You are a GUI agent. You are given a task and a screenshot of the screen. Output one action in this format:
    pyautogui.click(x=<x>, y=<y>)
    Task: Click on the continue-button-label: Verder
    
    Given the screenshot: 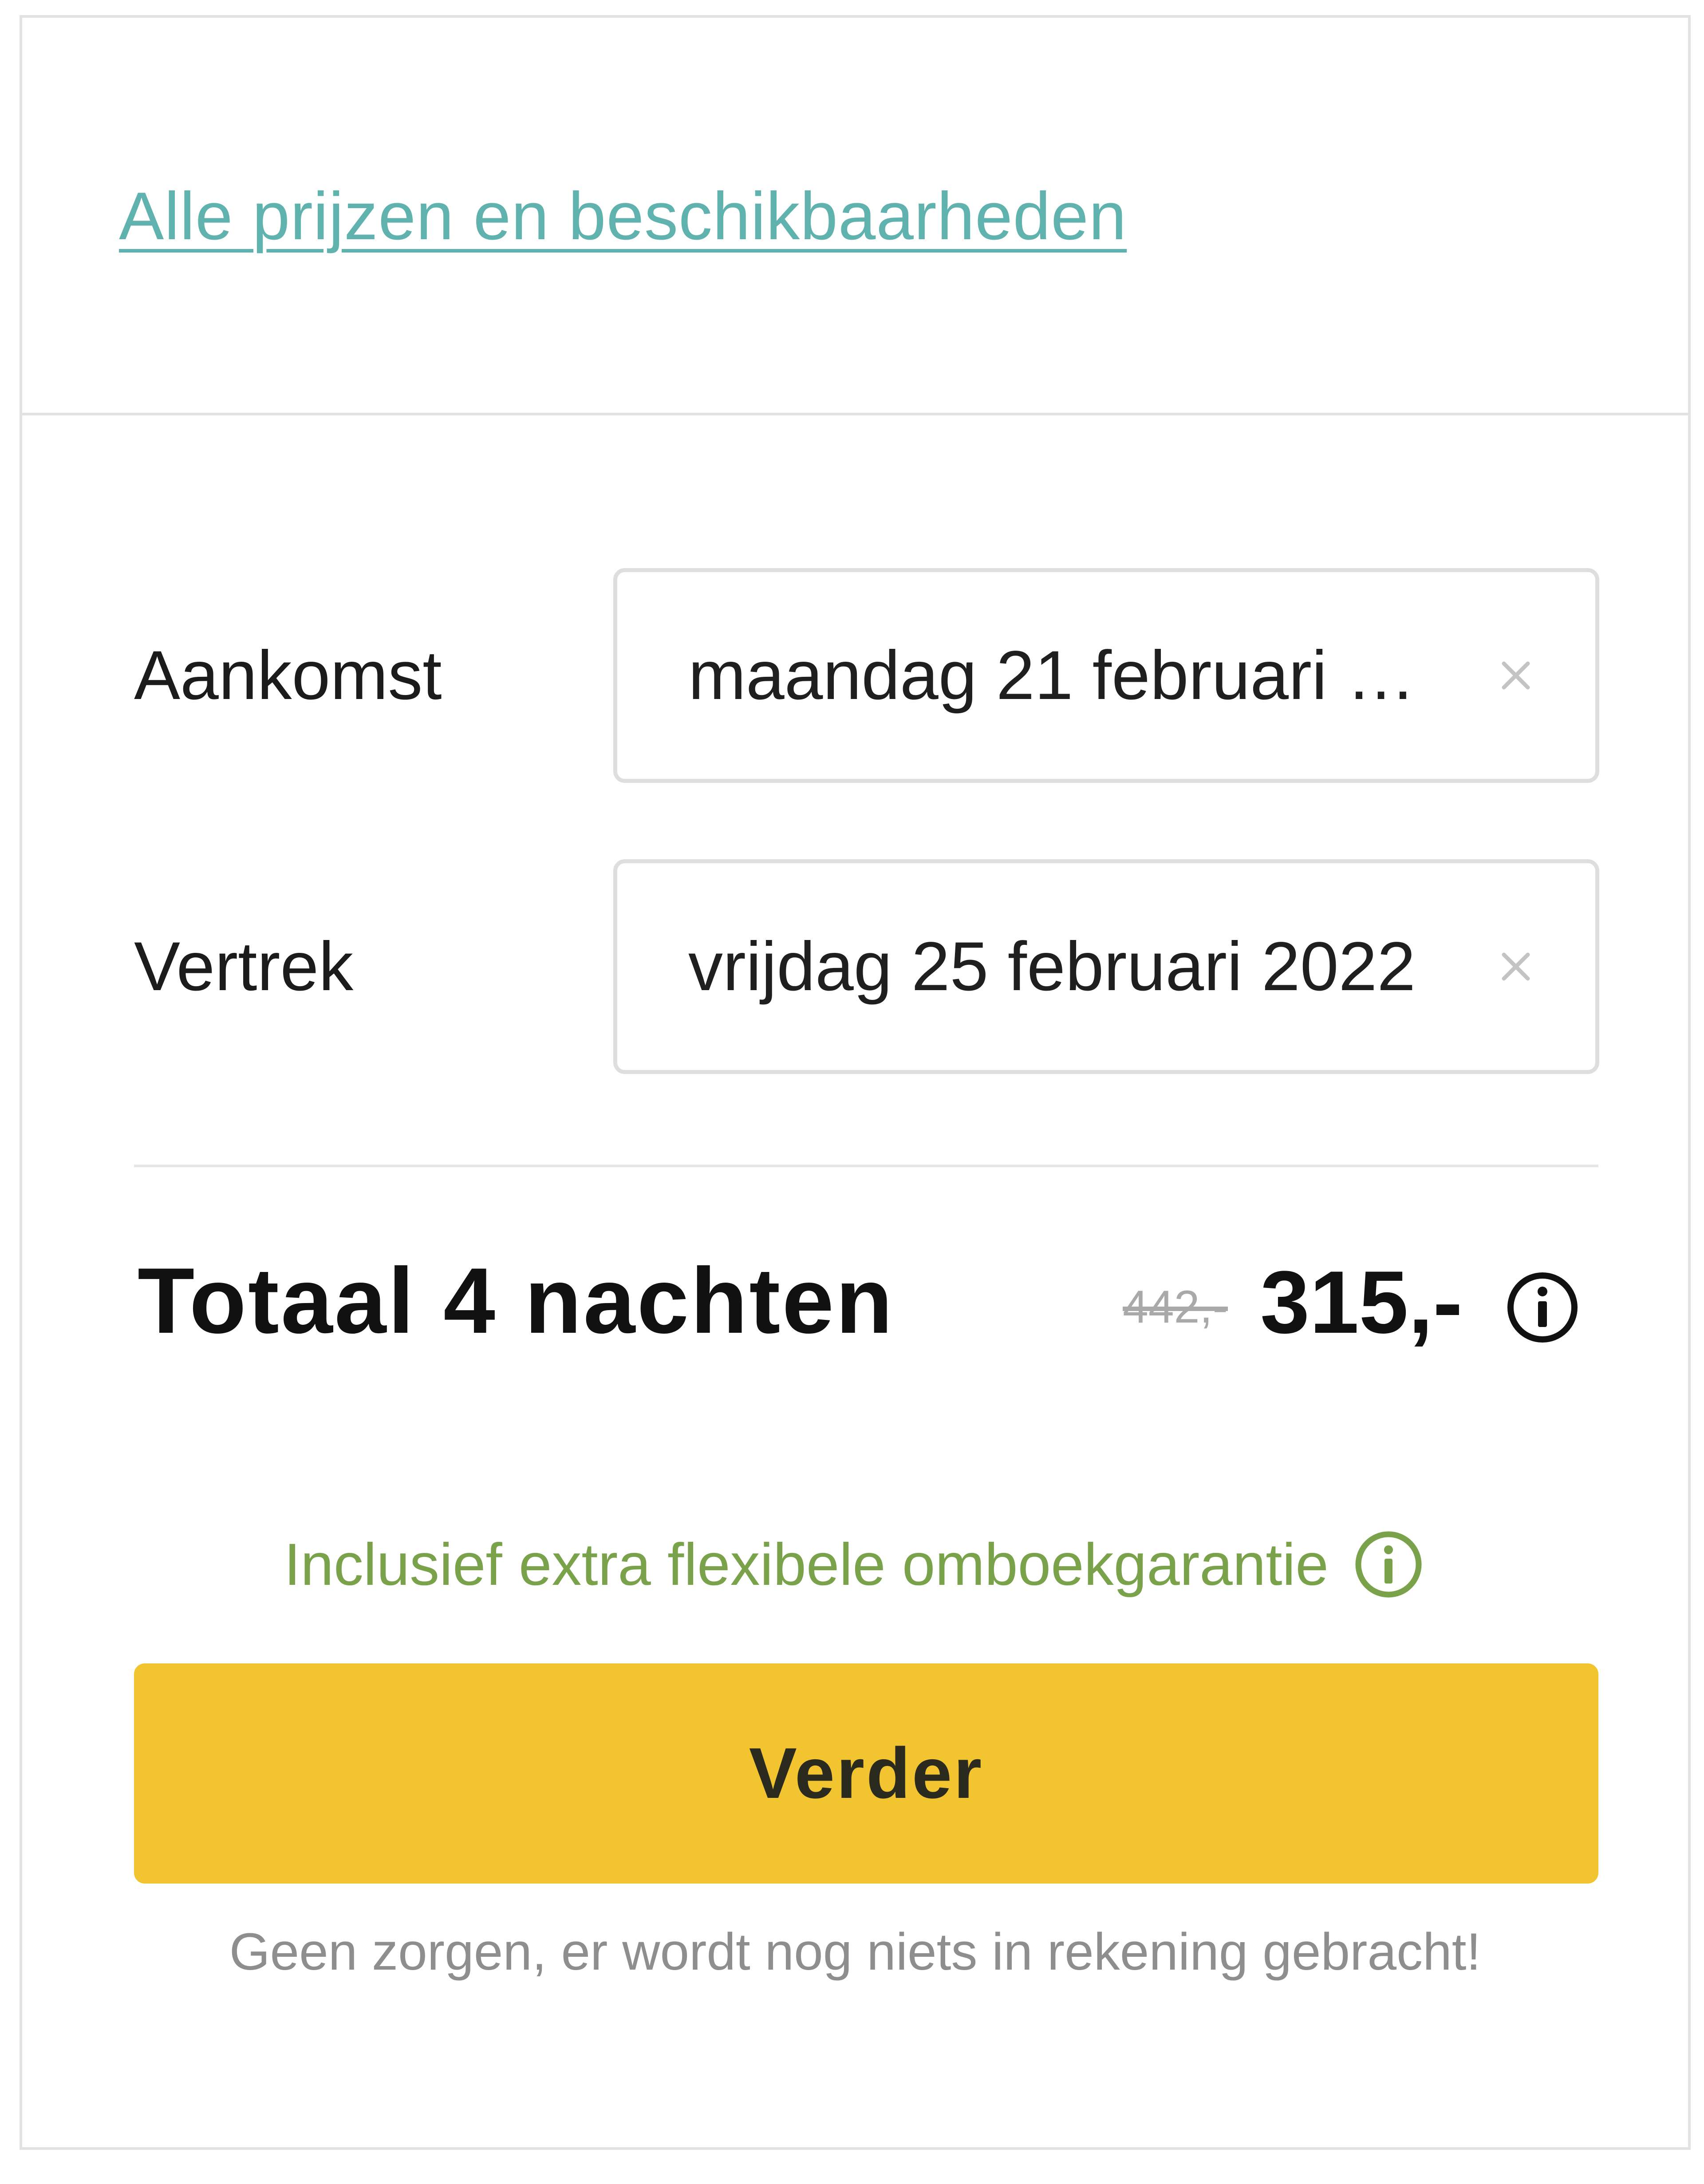 What is the action you would take?
    pyautogui.click(x=866, y=1773)
    